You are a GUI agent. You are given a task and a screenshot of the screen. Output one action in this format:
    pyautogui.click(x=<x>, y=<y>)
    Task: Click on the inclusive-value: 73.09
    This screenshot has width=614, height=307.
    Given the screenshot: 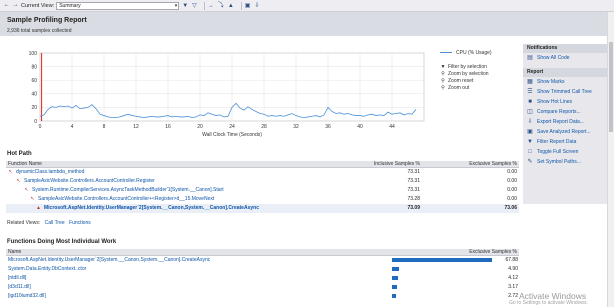 What is the action you would take?
    pyautogui.click(x=413, y=208)
    